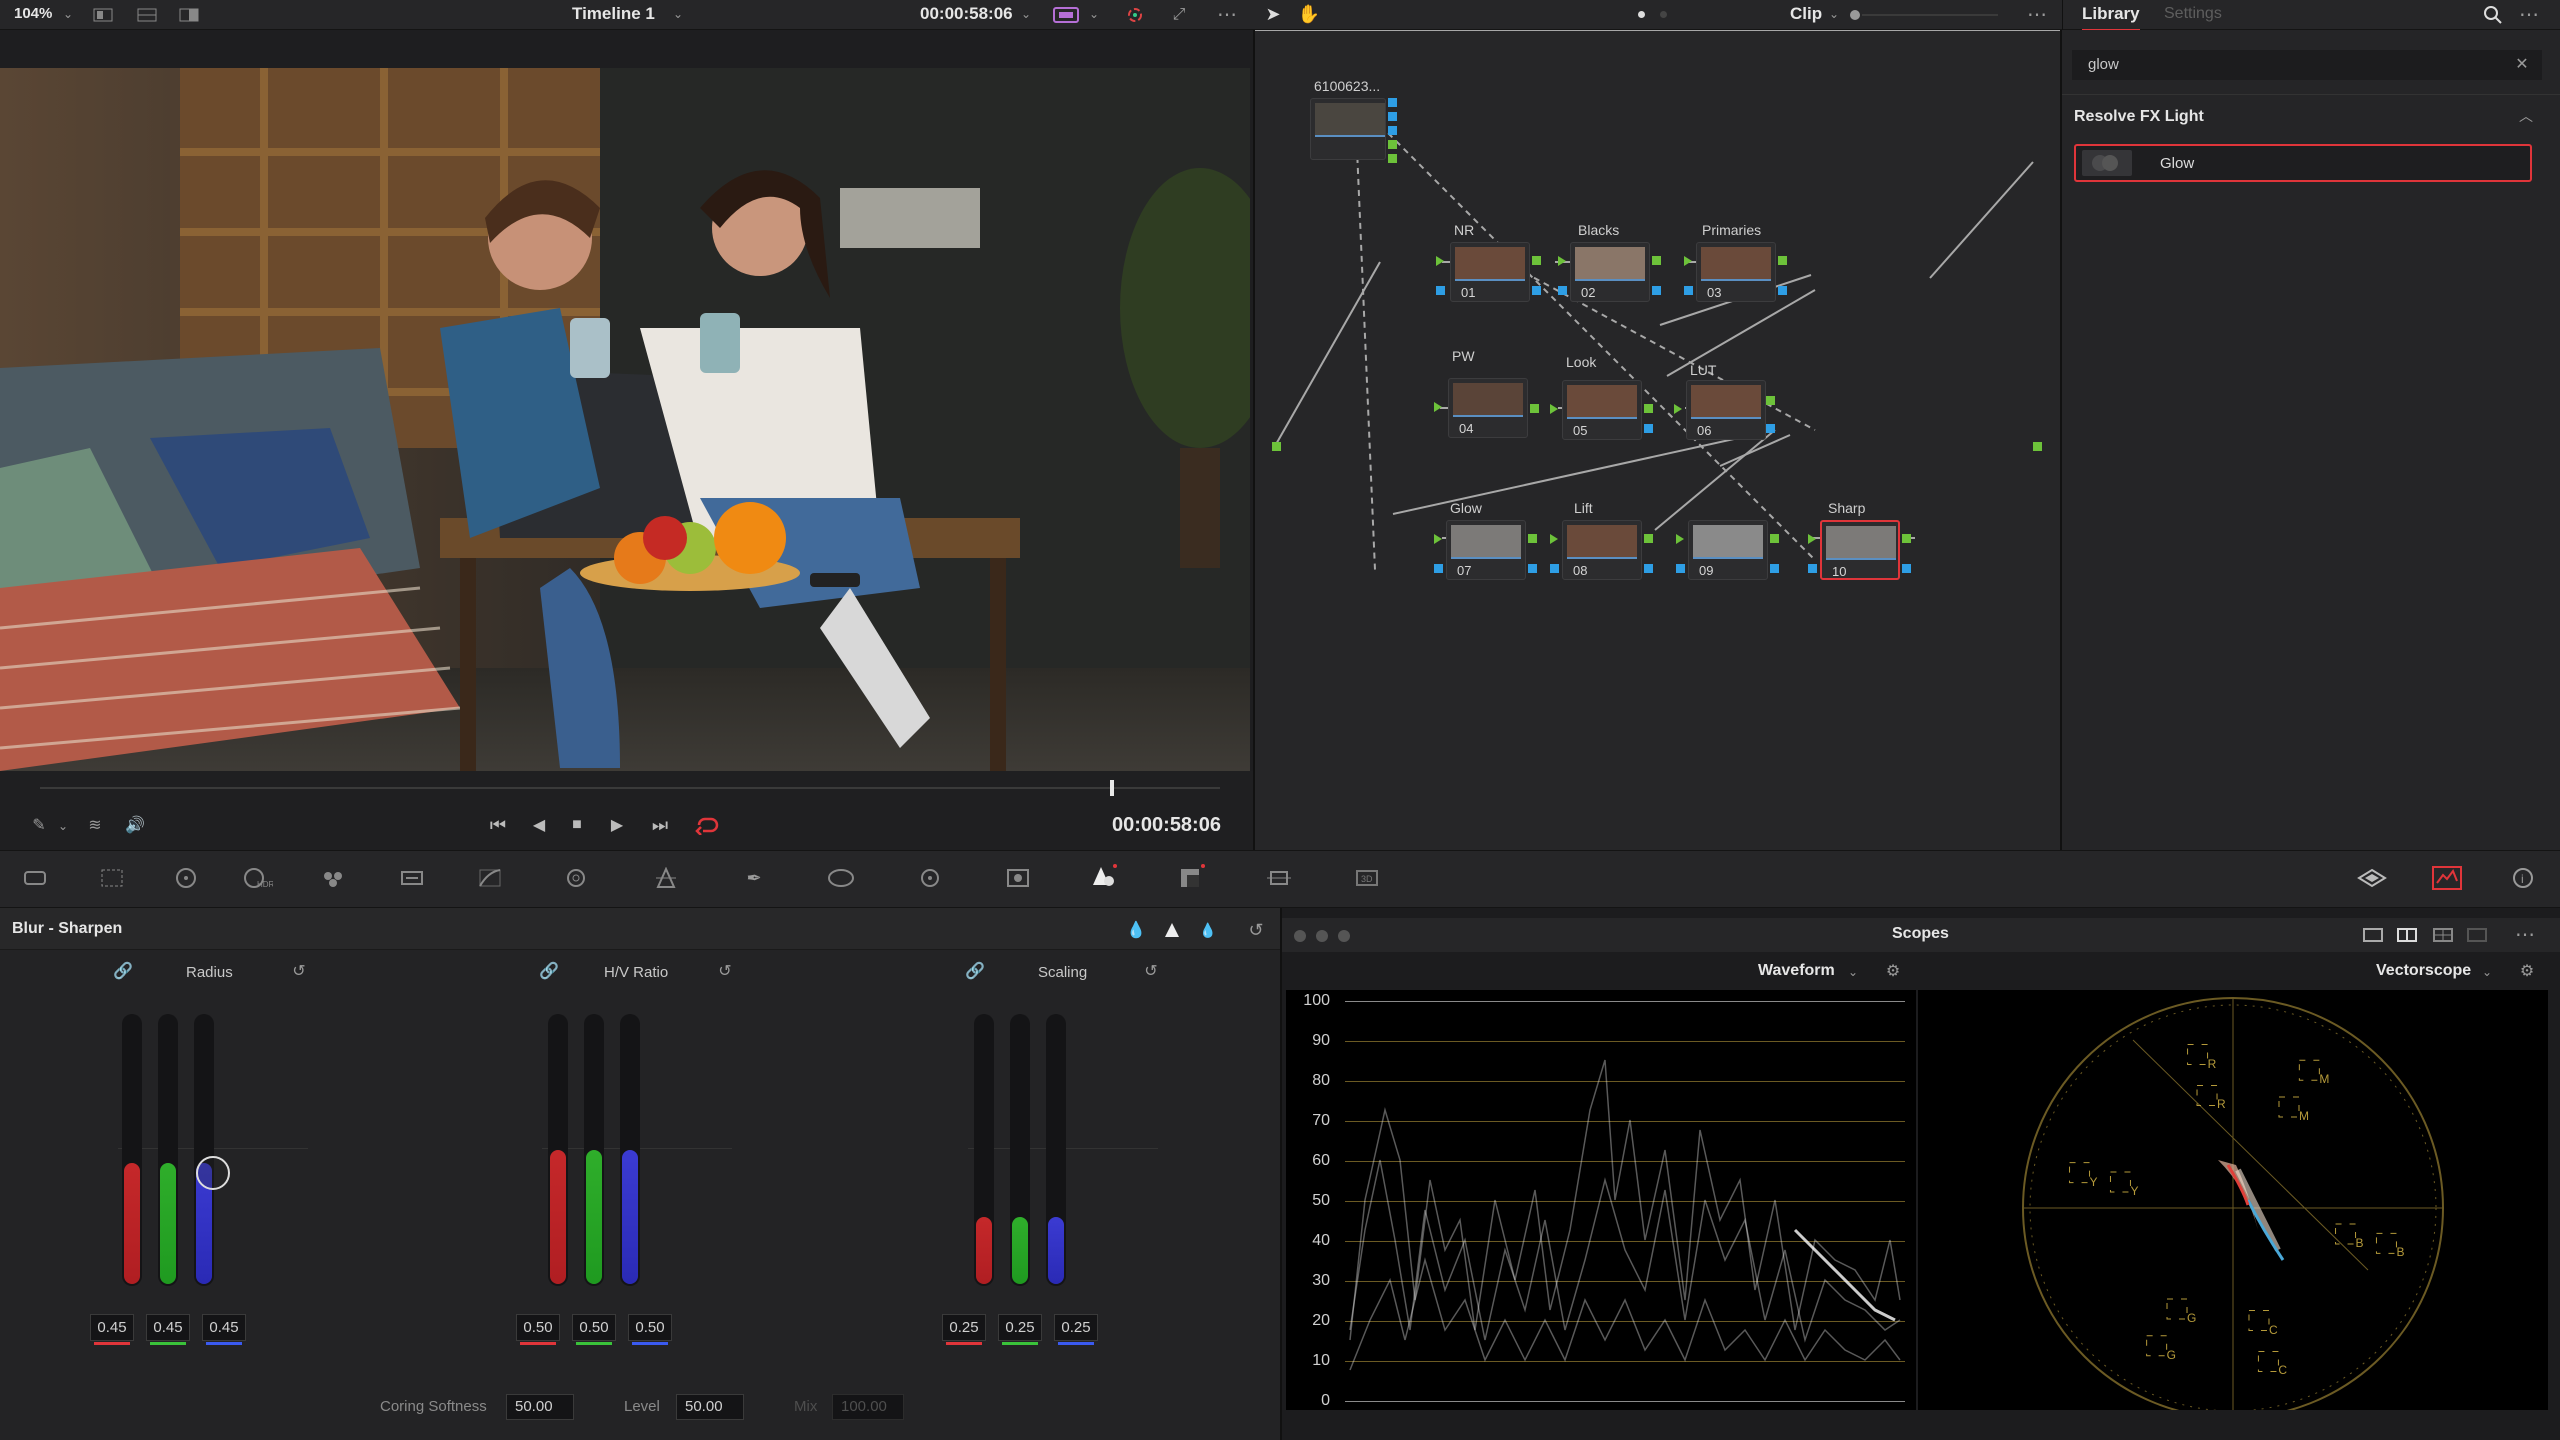  Describe the element at coordinates (213, 1173) in the screenshot. I see `slider-handle` at that location.